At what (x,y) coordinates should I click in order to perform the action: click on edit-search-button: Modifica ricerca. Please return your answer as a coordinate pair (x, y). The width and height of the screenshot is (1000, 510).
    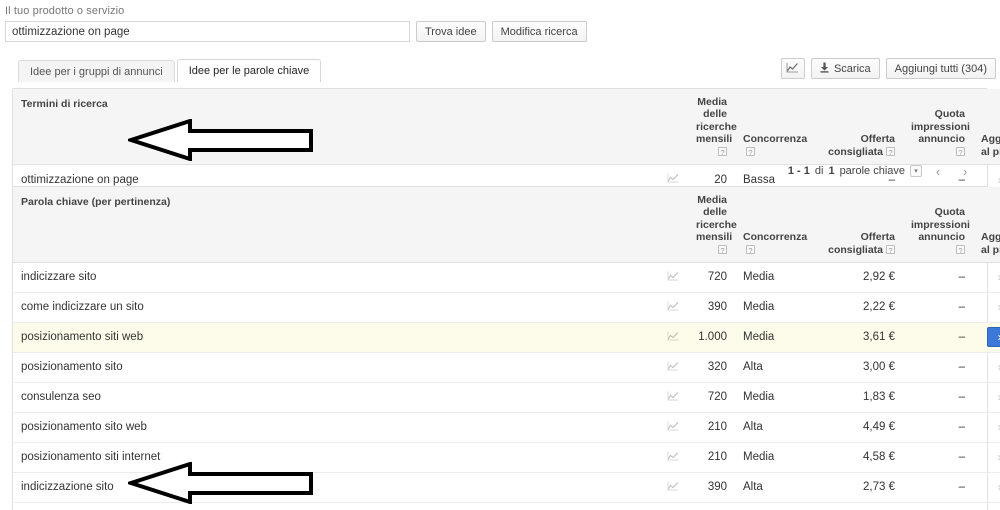
    Looking at the image, I should click on (539, 31).